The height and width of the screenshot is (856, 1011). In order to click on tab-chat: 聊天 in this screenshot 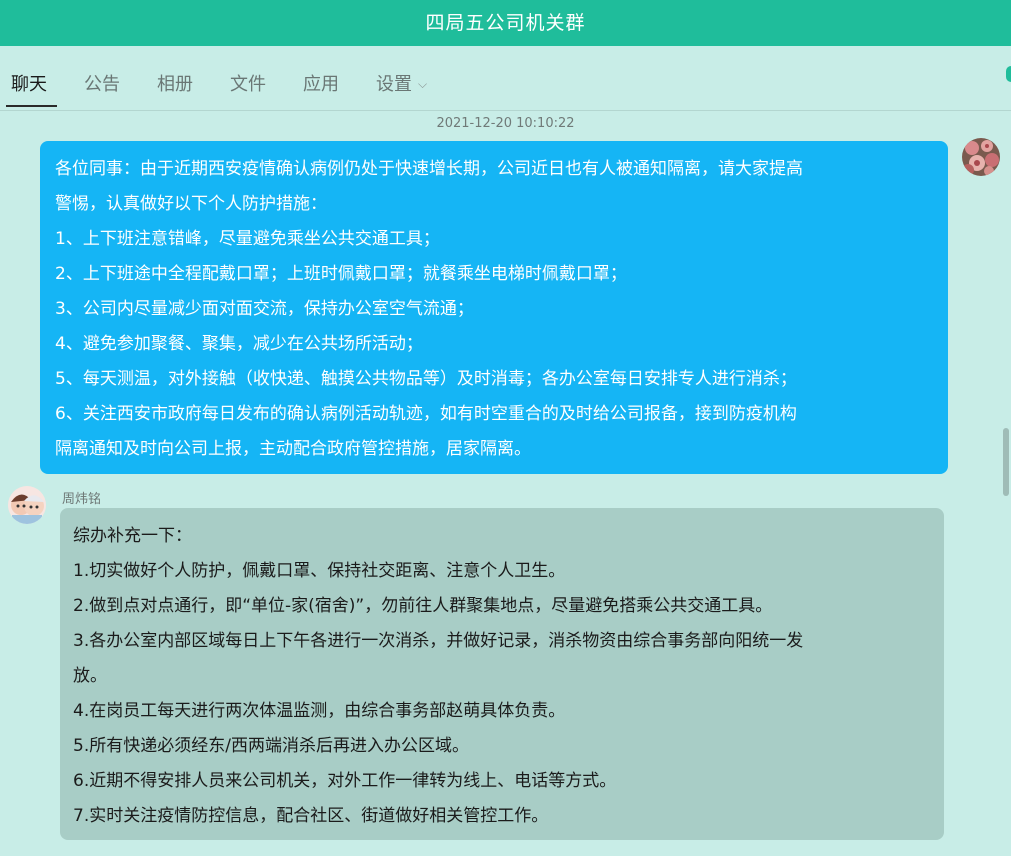, I will do `click(29, 83)`.